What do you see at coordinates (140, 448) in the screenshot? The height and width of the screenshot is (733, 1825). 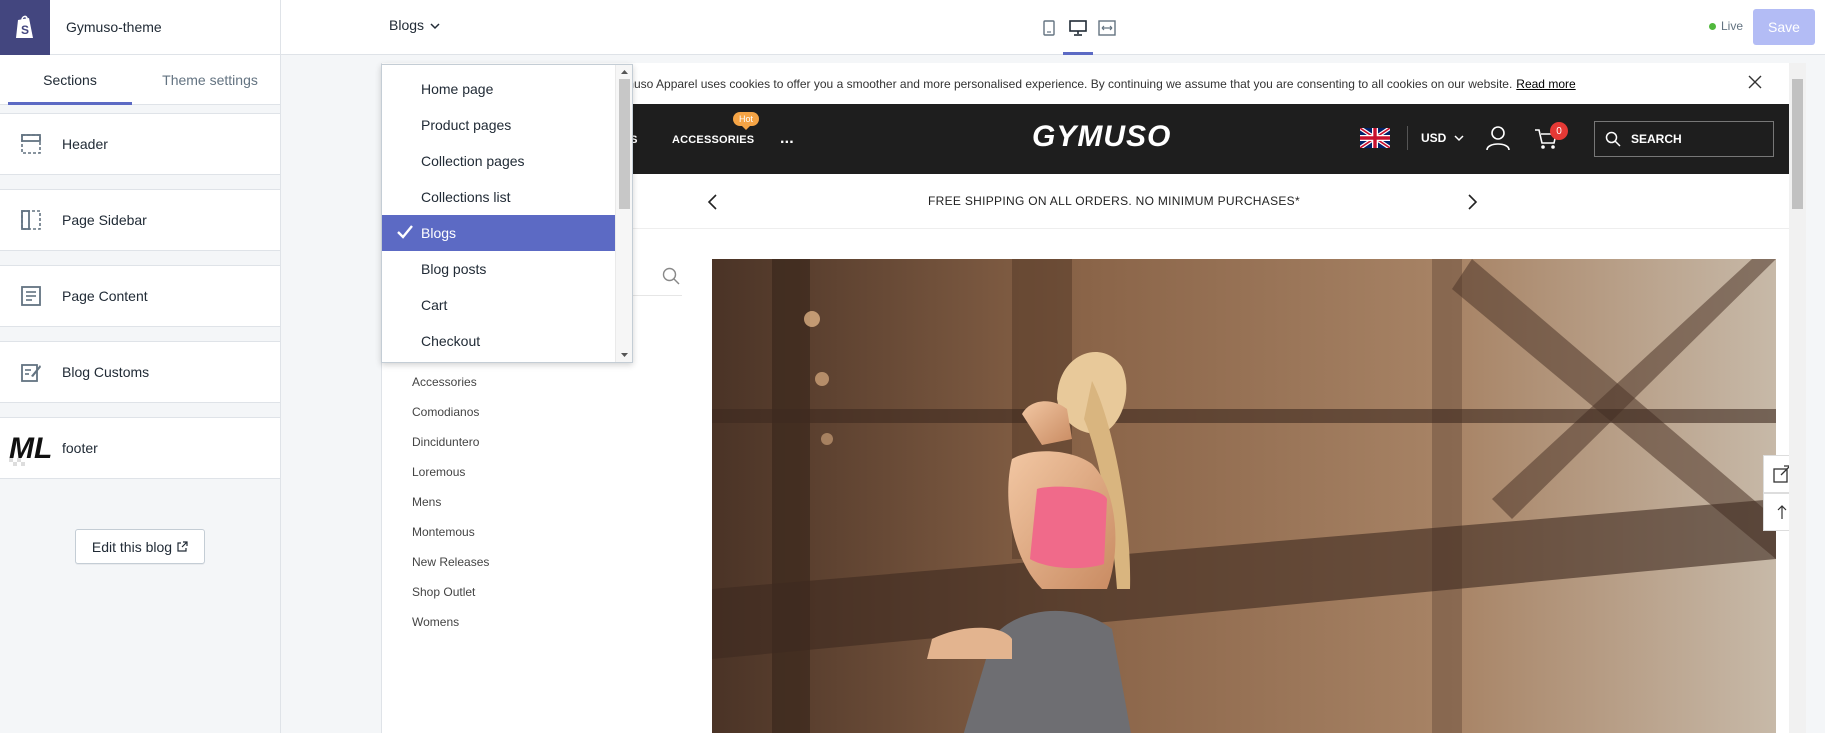 I see `section-item-footer: ML footer` at bounding box center [140, 448].